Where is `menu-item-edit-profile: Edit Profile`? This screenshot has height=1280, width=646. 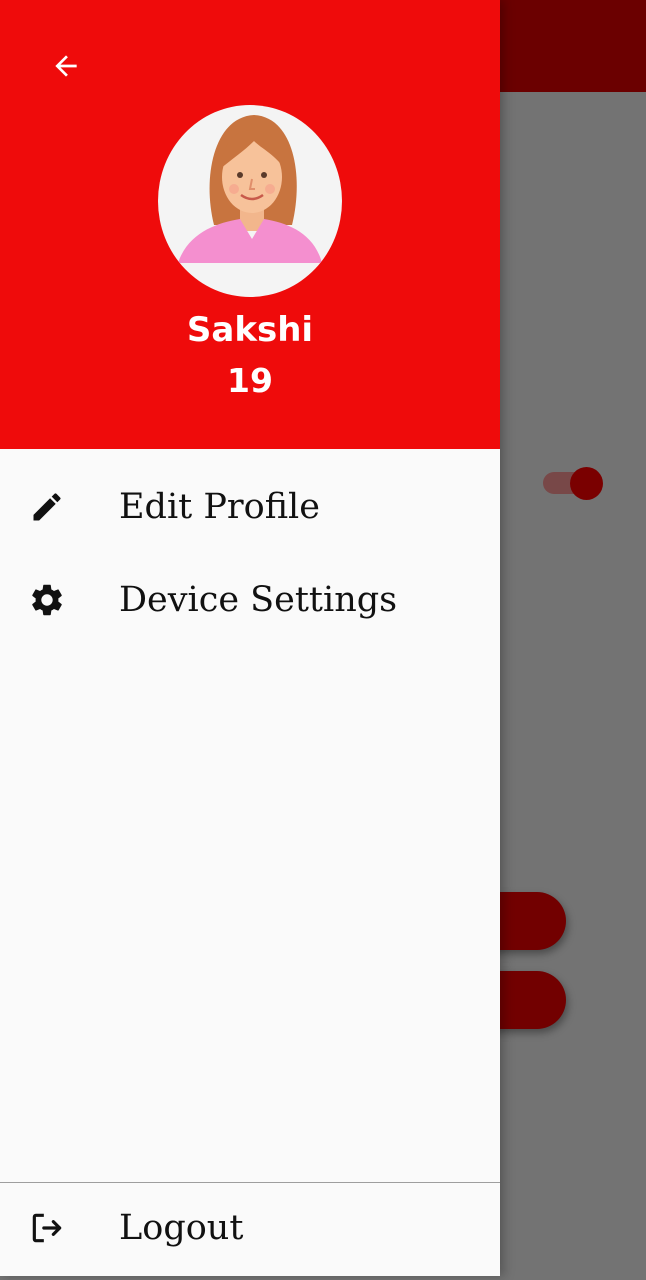 menu-item-edit-profile: Edit Profile is located at coordinates (250, 507).